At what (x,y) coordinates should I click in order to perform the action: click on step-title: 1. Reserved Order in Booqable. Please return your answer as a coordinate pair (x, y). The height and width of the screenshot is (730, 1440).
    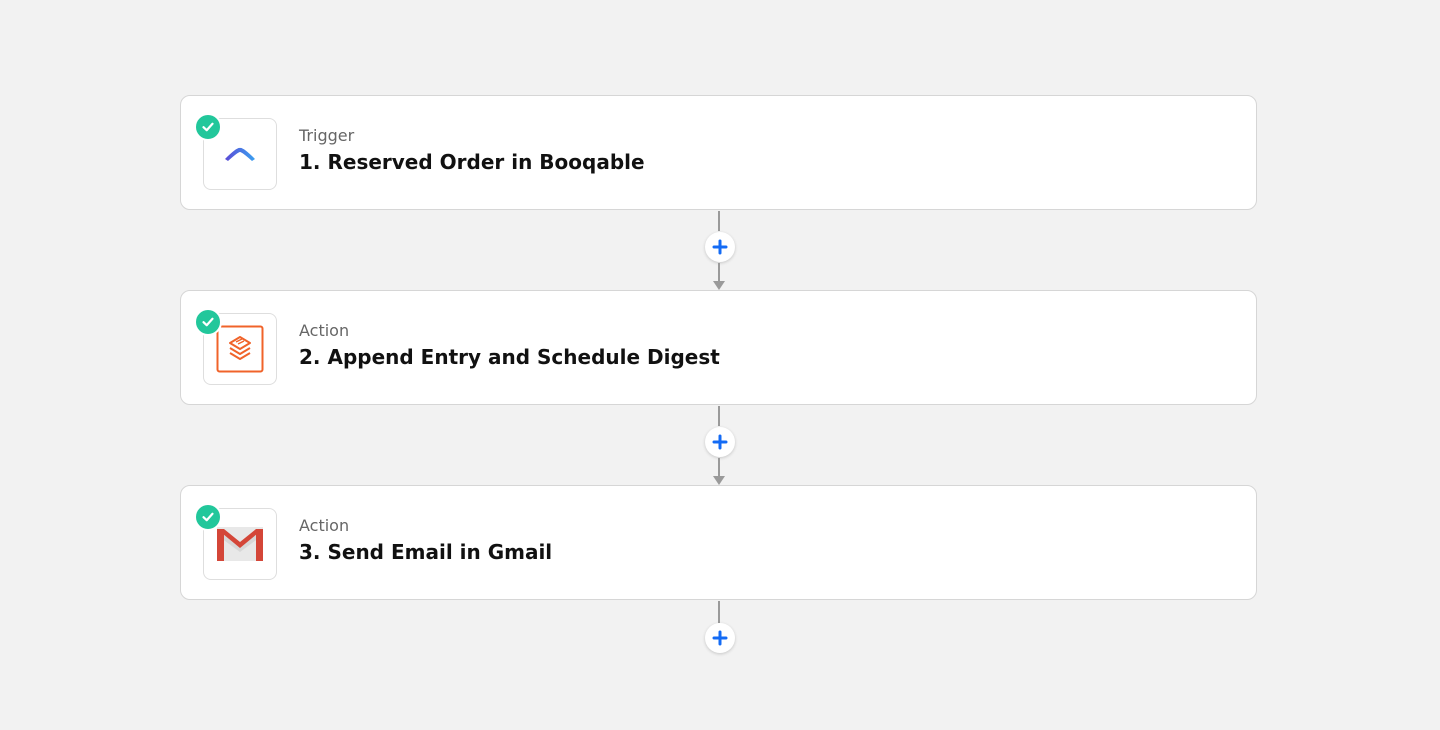
    Looking at the image, I should click on (472, 162).